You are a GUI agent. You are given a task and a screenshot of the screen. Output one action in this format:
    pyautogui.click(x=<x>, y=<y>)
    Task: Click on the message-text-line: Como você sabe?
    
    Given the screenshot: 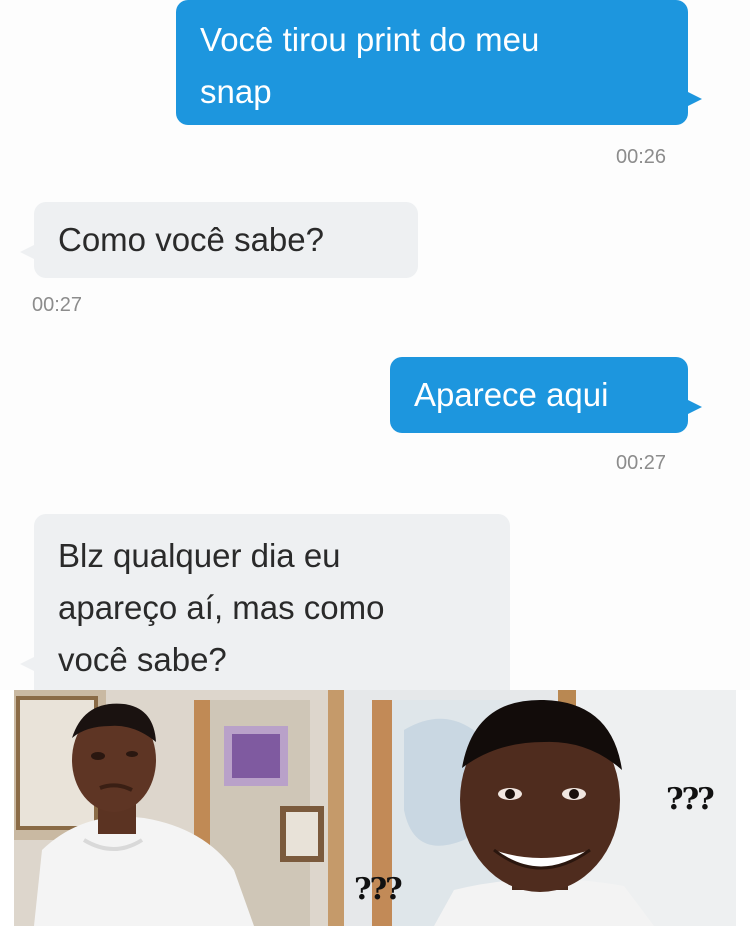 What is the action you would take?
    pyautogui.click(x=191, y=239)
    